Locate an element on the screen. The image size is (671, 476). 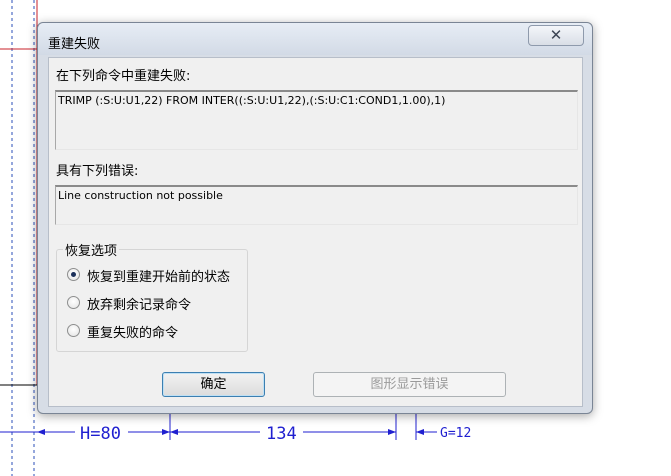
radio-button-selected is located at coordinates (73, 274).